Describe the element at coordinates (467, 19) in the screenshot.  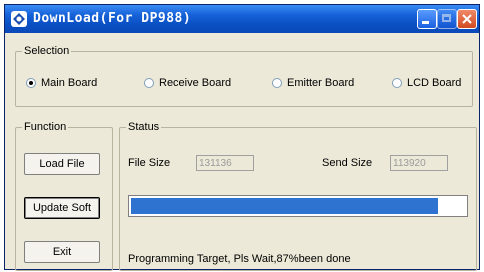
I see `close-icon` at that location.